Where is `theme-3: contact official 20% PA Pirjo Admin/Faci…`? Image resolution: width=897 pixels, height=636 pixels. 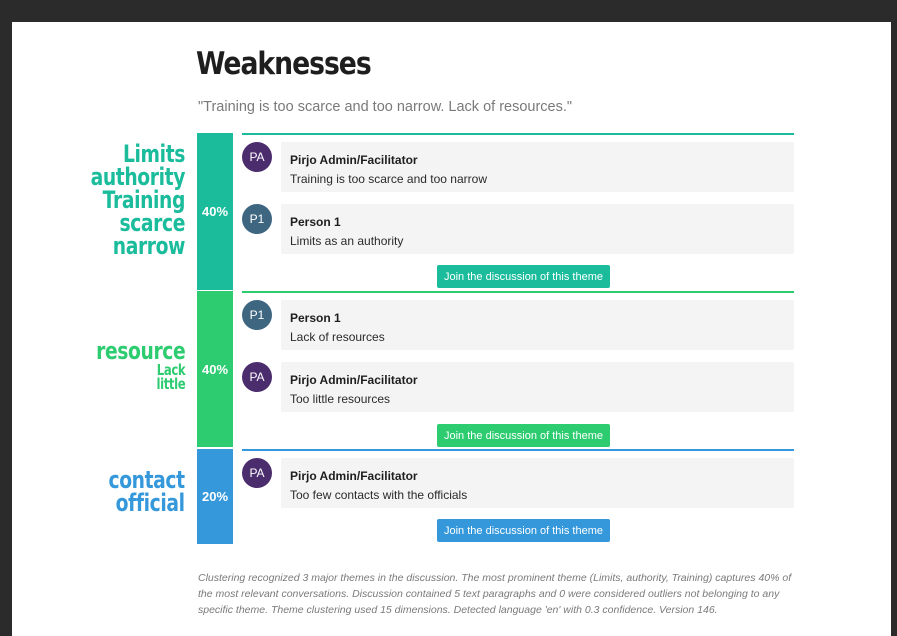 theme-3: contact official 20% PA Pirjo Admin/Faci… is located at coordinates (451, 496).